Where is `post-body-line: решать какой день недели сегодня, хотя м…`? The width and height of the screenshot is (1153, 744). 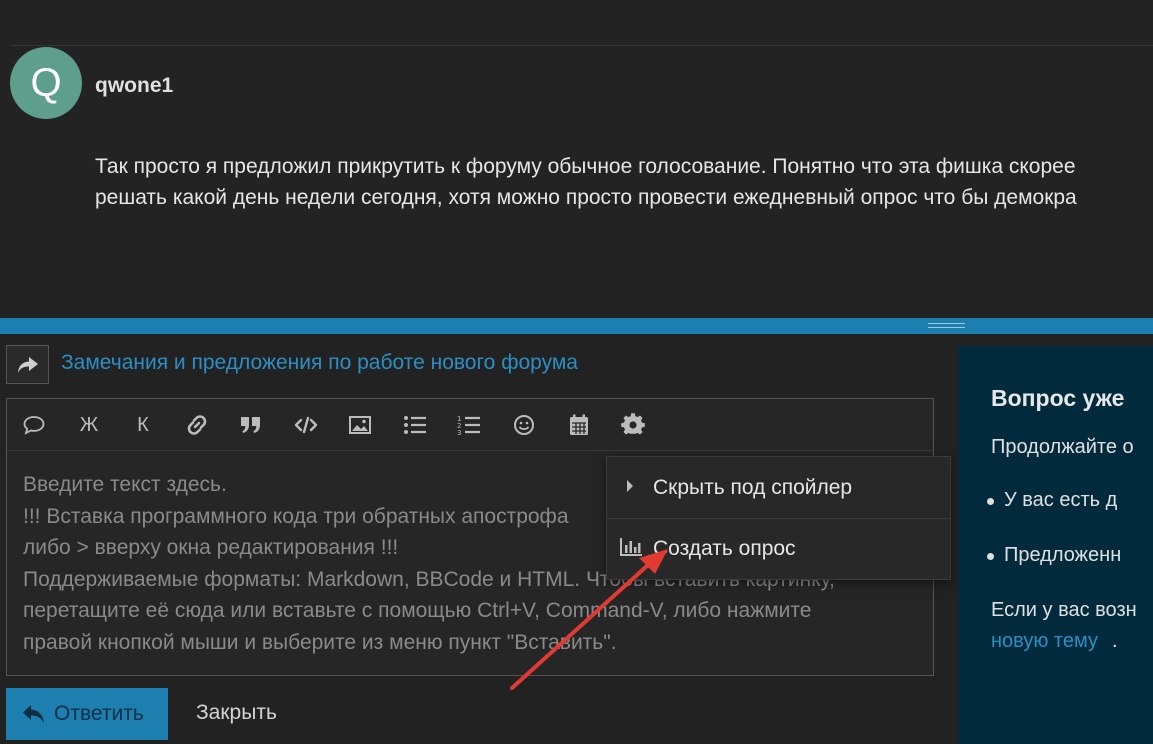 post-body-line: решать какой день недели сегодня, хотя м… is located at coordinates (586, 197).